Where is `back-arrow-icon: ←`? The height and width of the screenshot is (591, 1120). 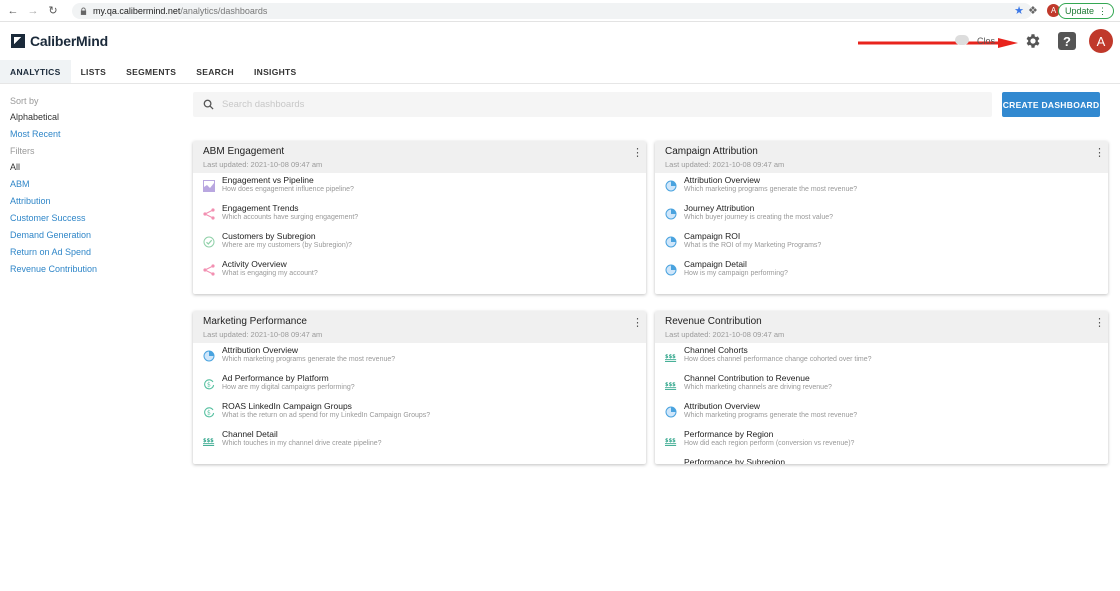 back-arrow-icon: ← is located at coordinates (13, 11).